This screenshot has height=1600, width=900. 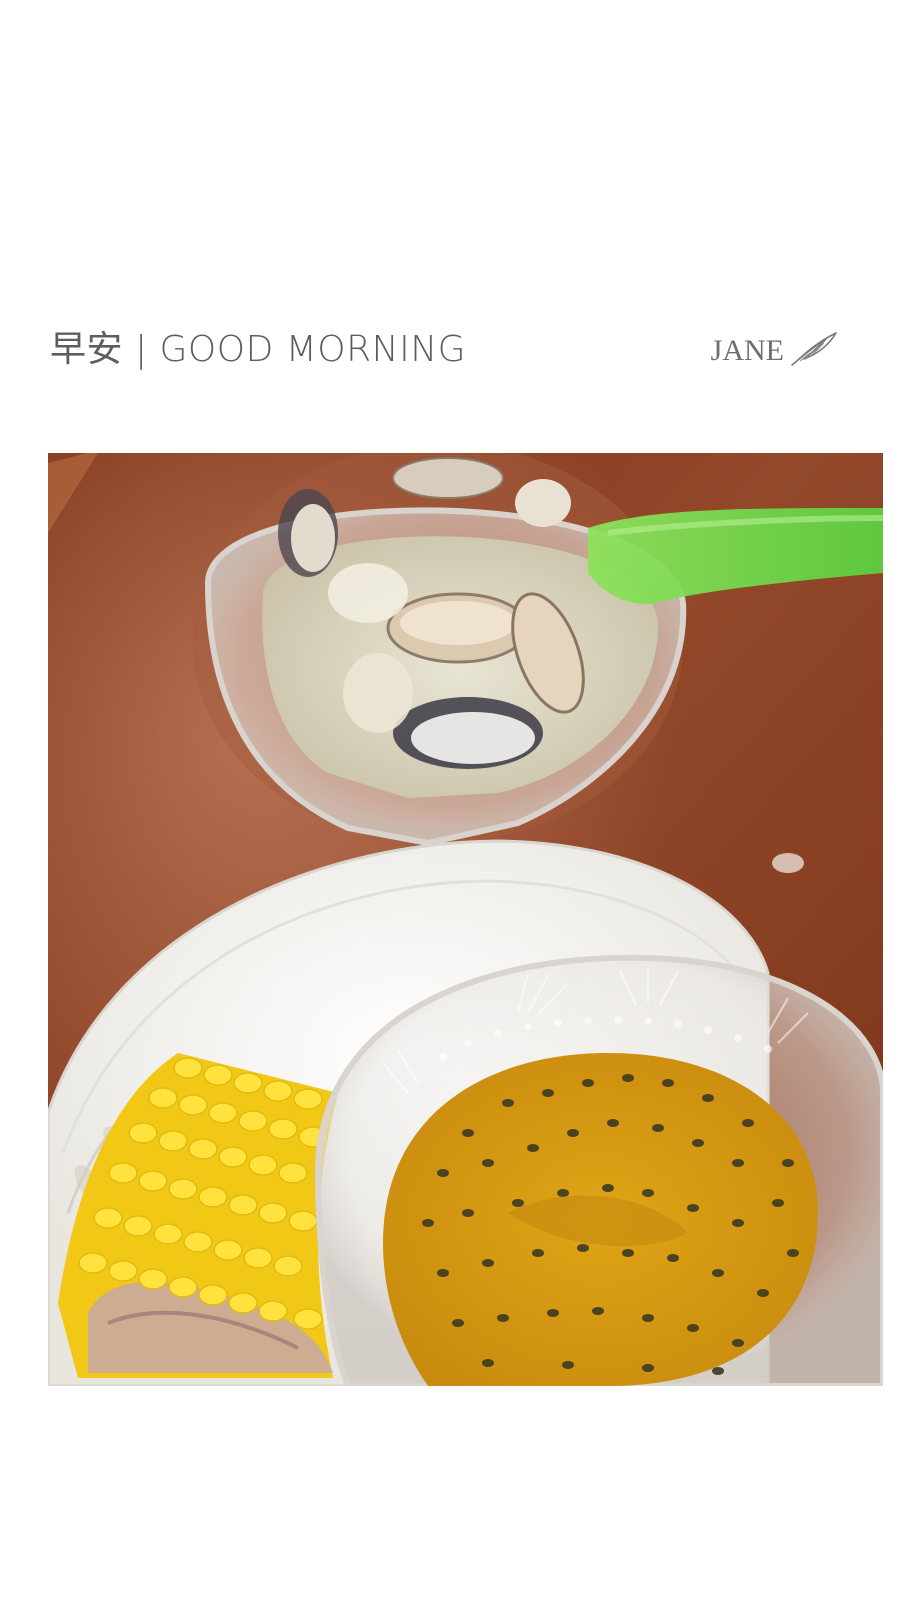 I want to click on clam-bowl, so click(x=440, y=650).